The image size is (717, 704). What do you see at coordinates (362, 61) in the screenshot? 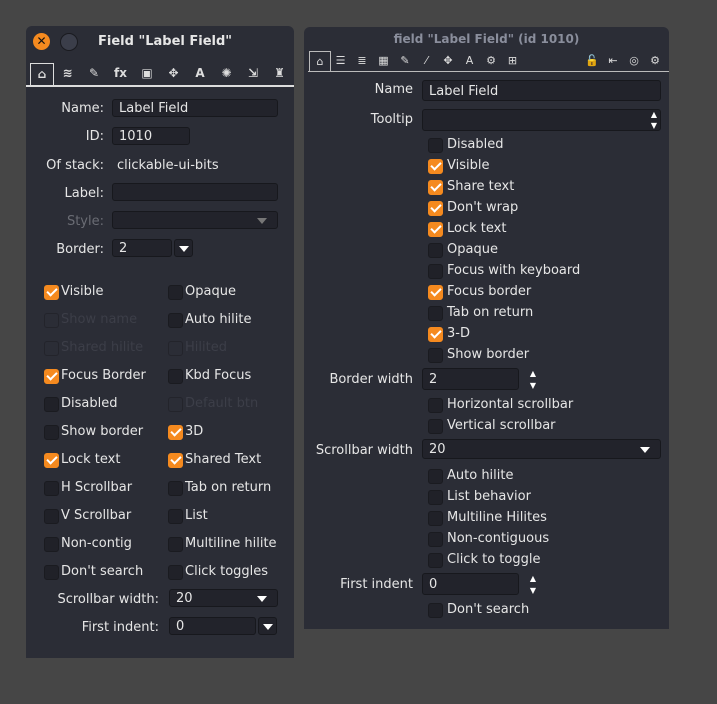
I see `tab-database: ≣` at bounding box center [362, 61].